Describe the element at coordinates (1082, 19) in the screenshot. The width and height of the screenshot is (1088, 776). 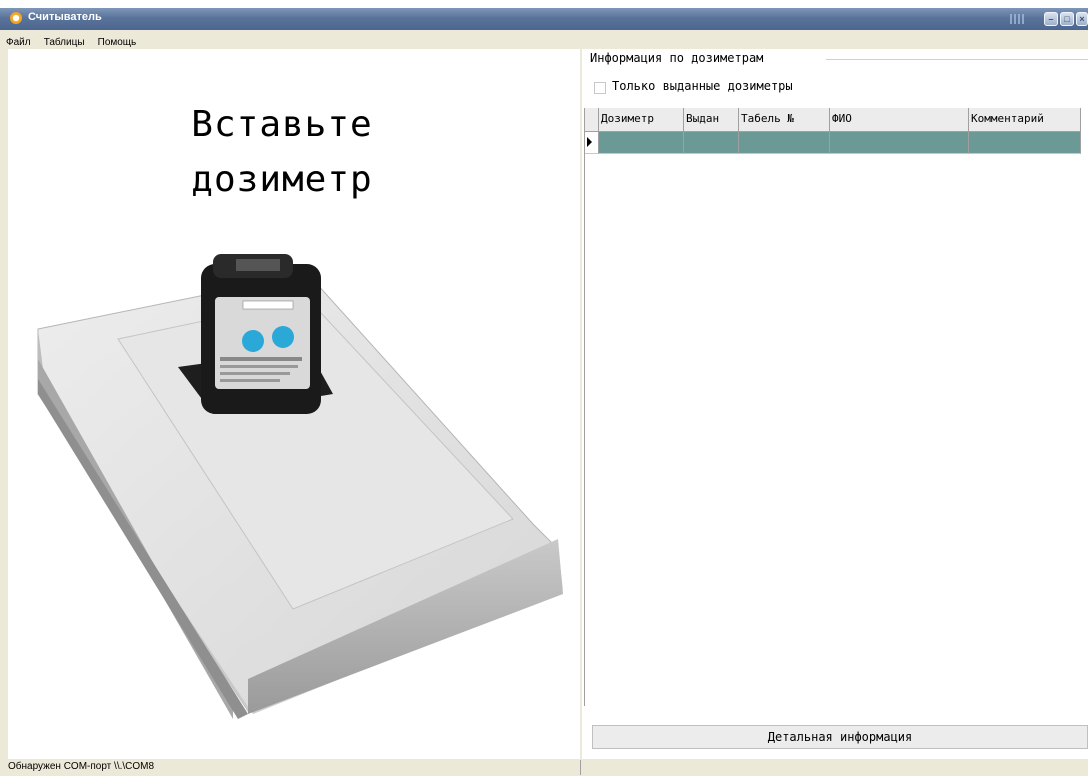
I see `close-button: ×` at that location.